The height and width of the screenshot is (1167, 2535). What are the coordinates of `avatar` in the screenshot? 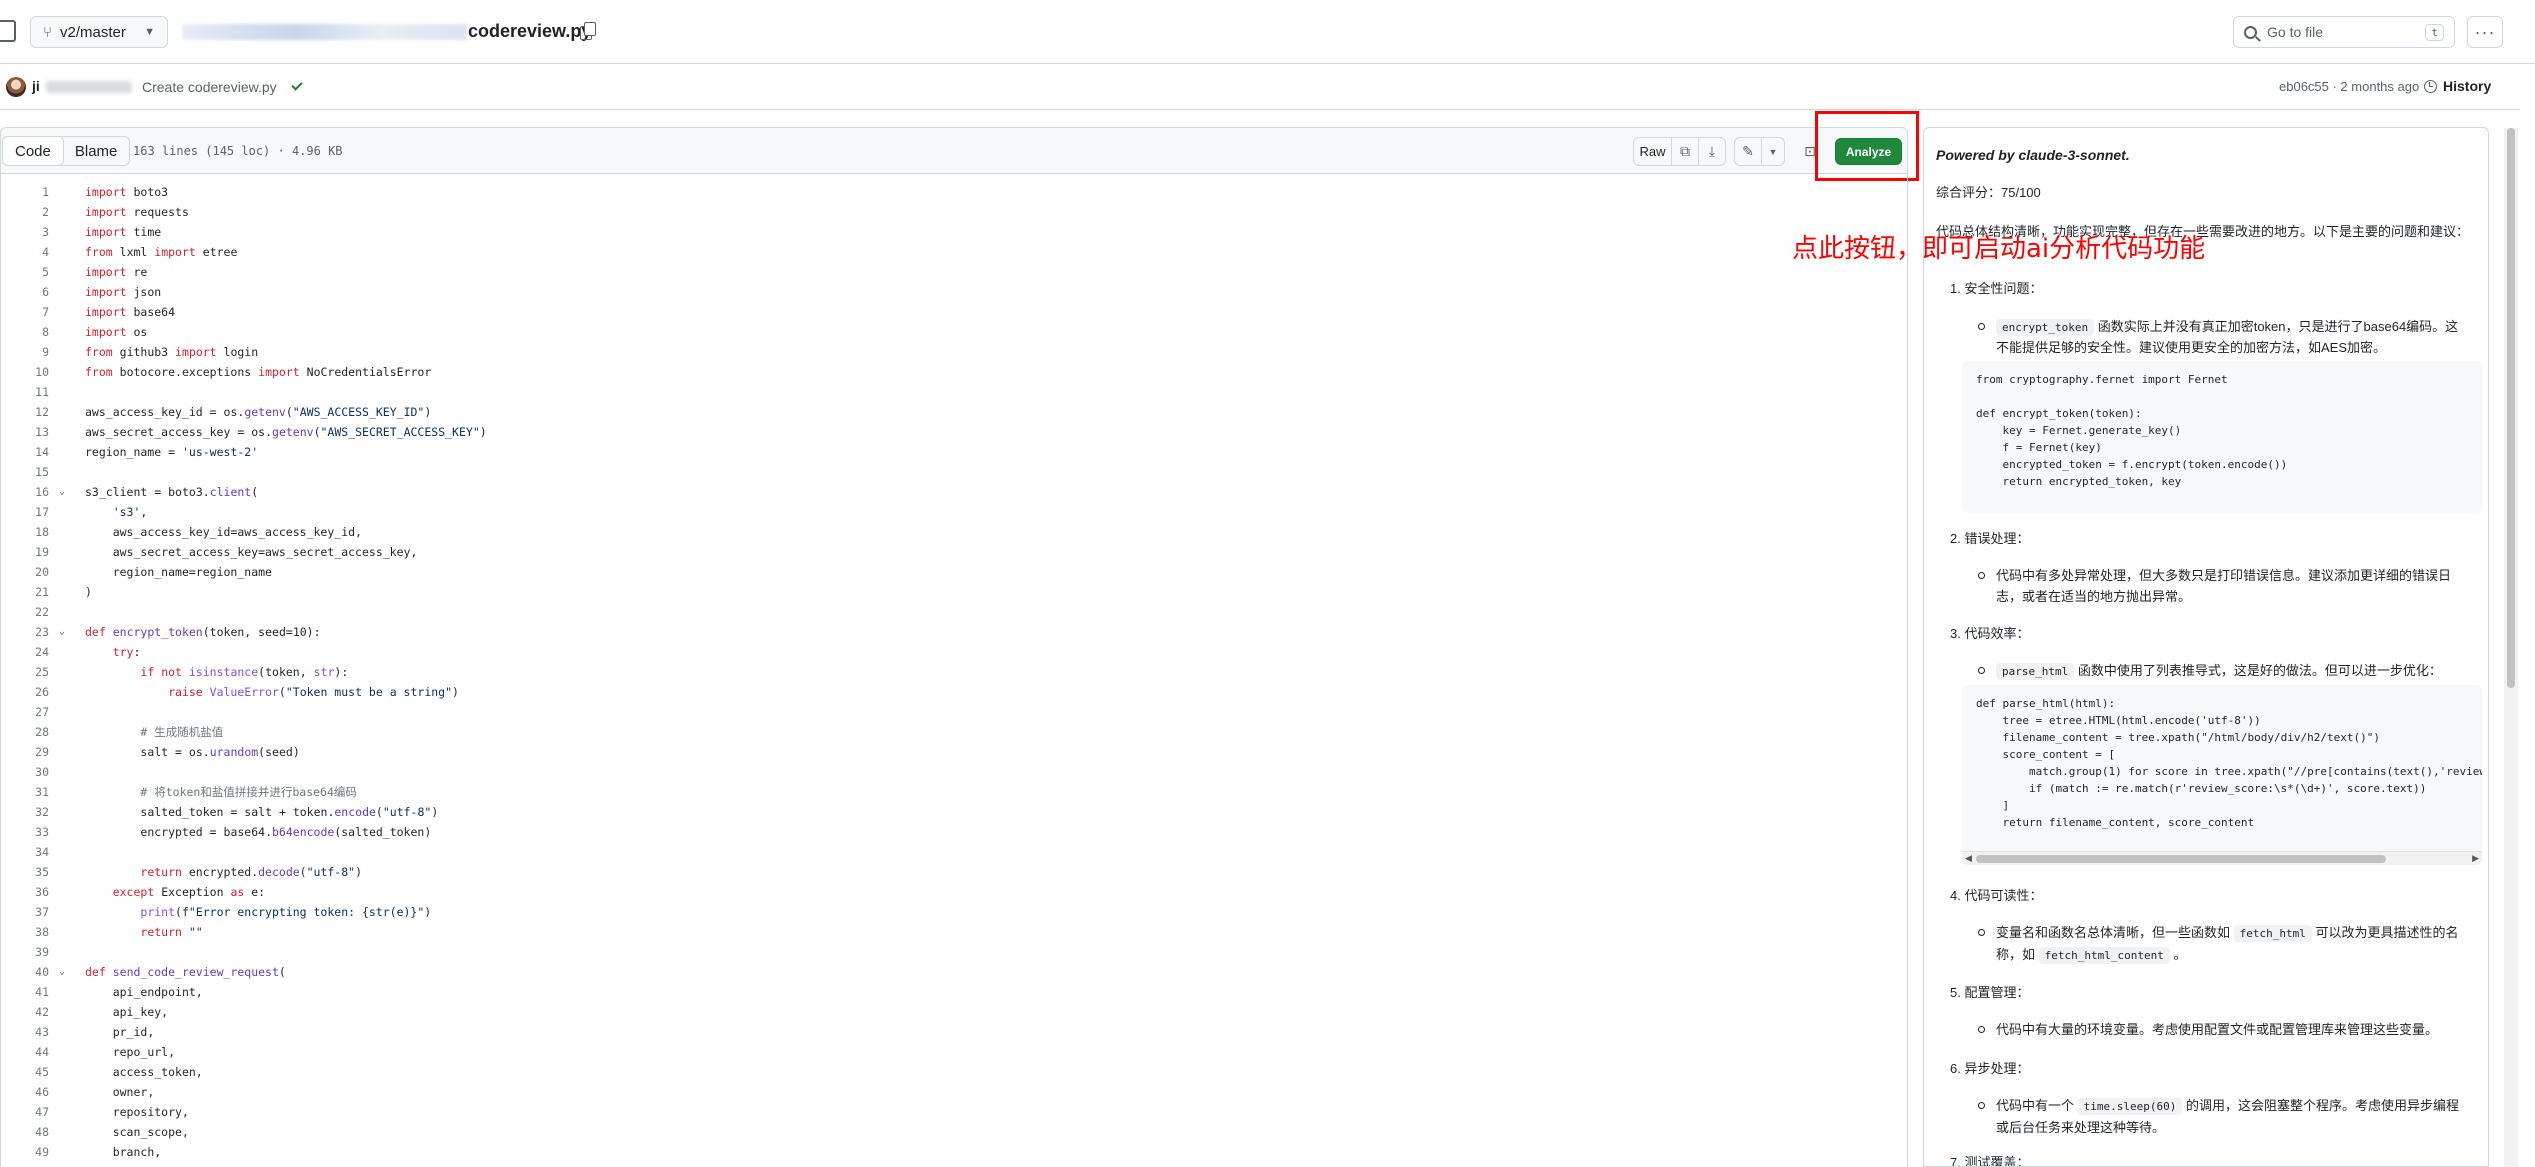 It's located at (16, 87).